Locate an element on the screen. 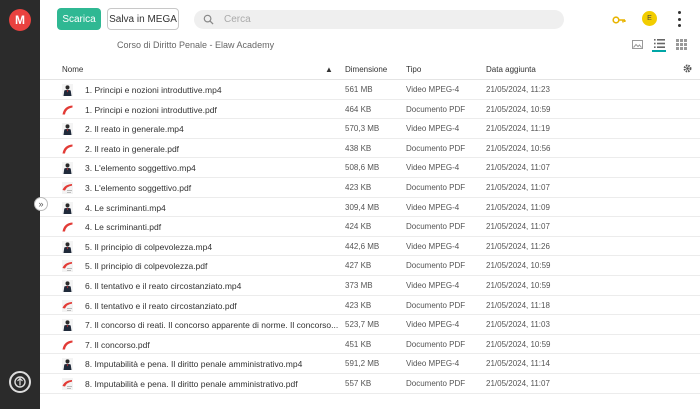  file-size: 464 KB is located at coordinates (358, 109).